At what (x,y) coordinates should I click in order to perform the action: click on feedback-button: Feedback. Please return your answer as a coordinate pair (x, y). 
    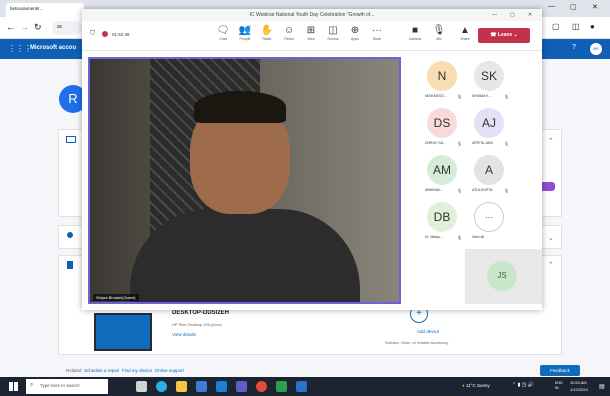
    Looking at the image, I should click on (560, 370).